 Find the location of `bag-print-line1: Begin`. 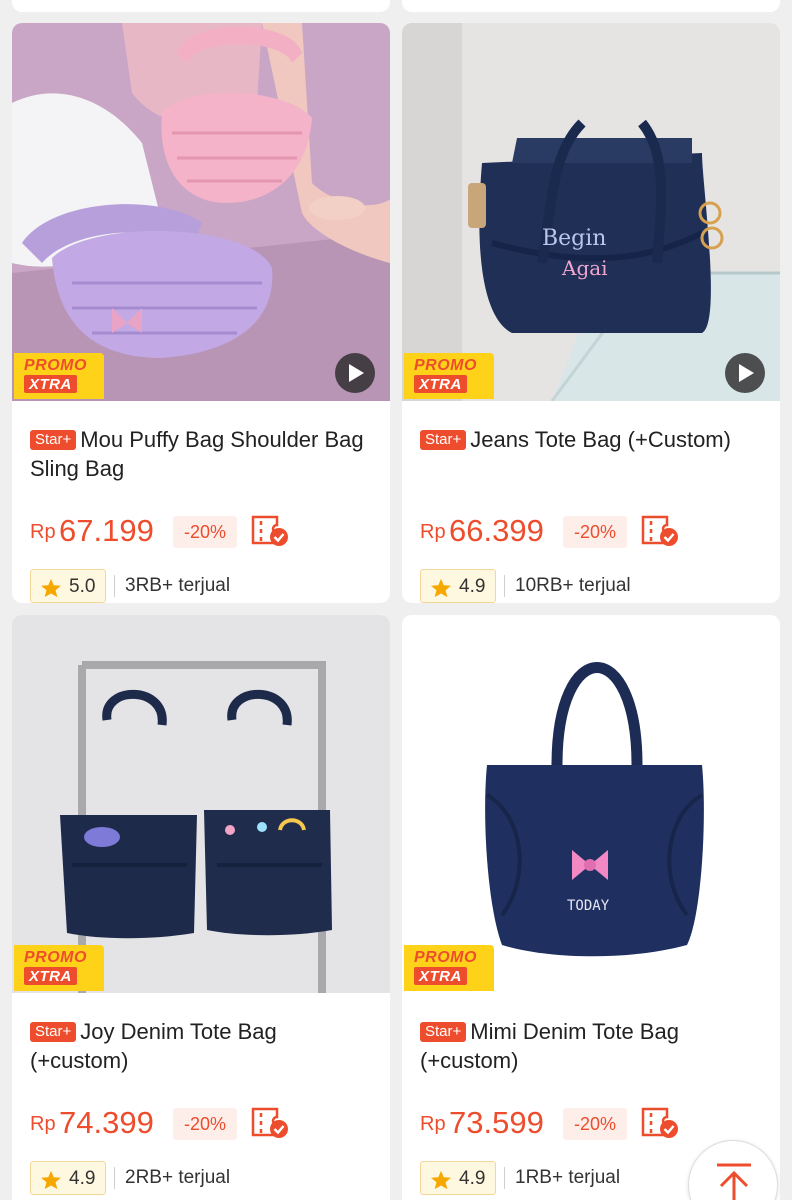

bag-print-line1: Begin is located at coordinates (574, 238).